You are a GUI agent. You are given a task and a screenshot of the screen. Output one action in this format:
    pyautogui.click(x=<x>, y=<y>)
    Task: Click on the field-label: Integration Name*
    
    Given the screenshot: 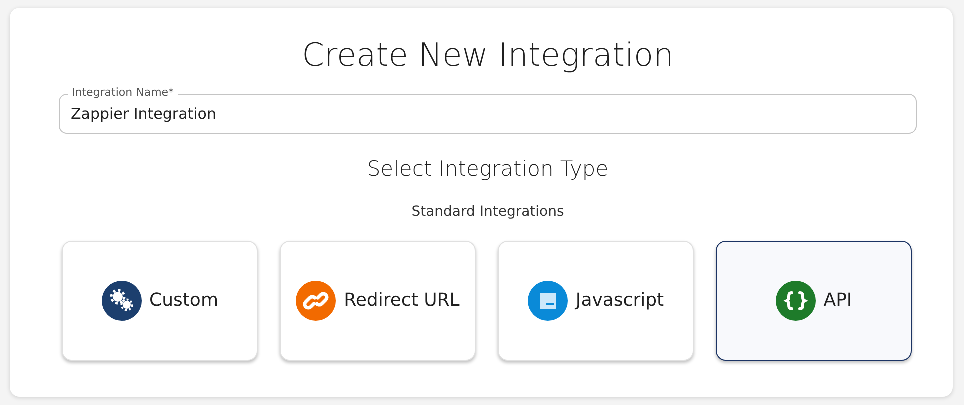 What is the action you would take?
    pyautogui.click(x=123, y=93)
    